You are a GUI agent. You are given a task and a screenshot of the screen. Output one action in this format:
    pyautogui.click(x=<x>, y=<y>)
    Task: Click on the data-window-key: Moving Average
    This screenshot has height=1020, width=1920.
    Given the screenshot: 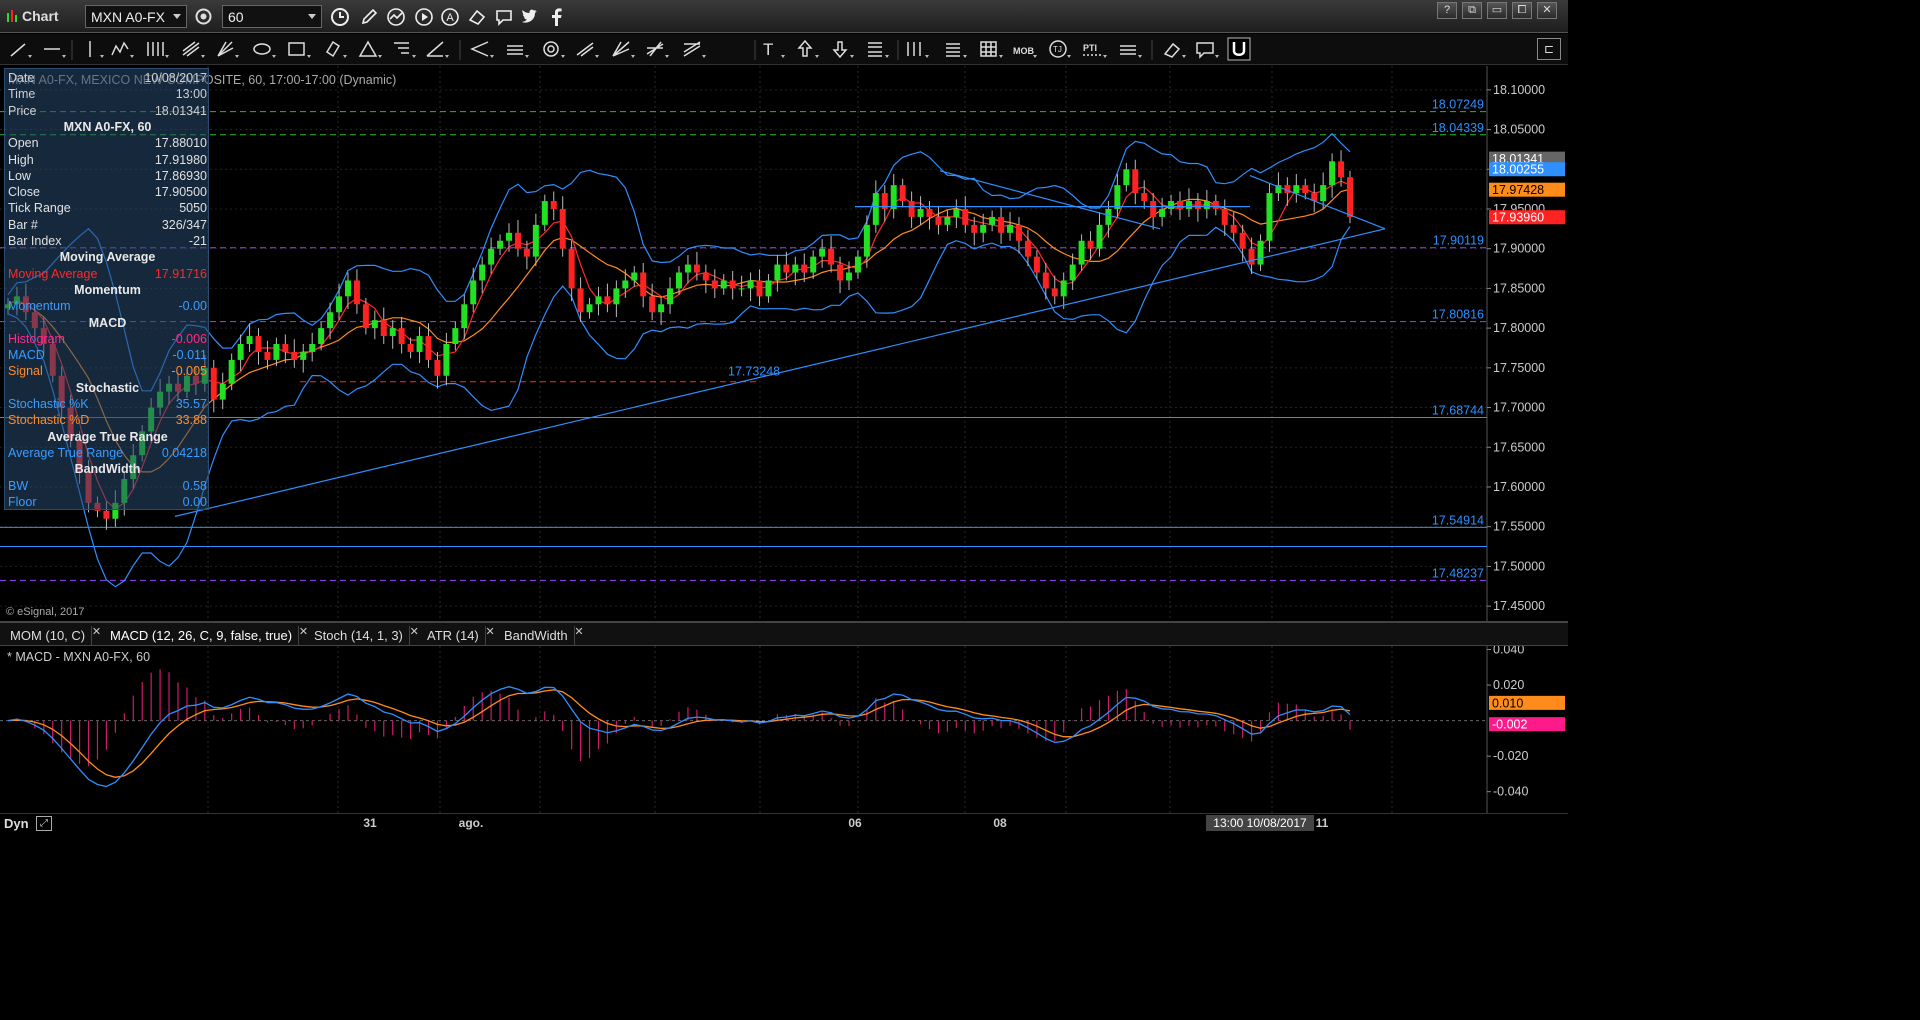 What is the action you would take?
    pyautogui.click(x=53, y=273)
    